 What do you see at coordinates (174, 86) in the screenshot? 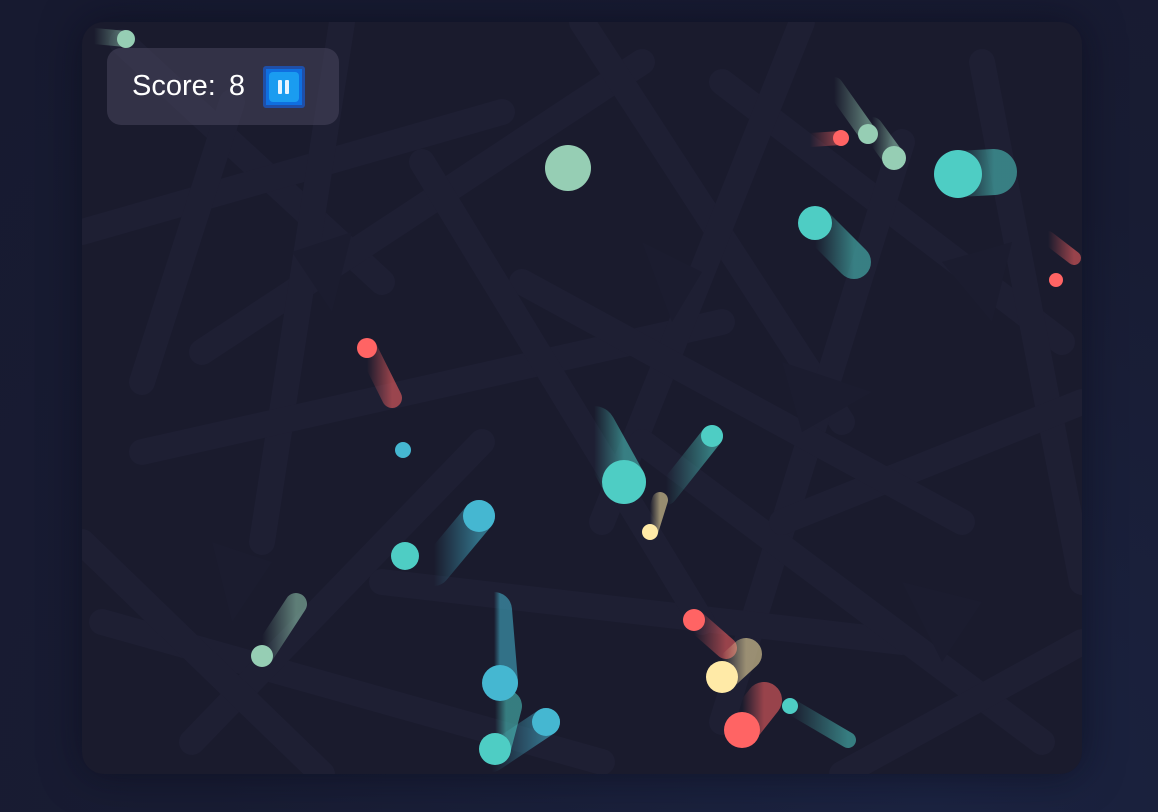
I see `score-label: Score:` at bounding box center [174, 86].